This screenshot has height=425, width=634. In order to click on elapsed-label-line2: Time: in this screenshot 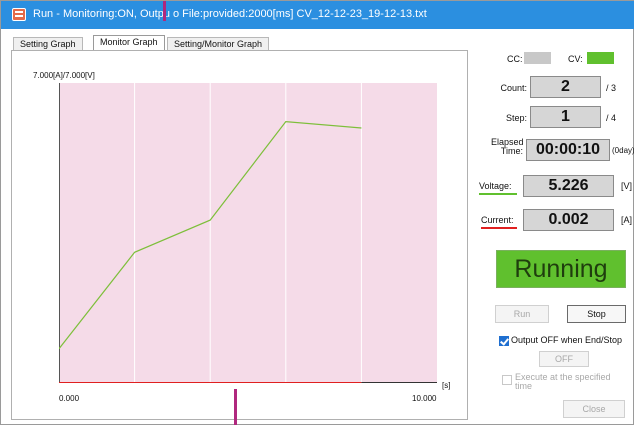, I will do `click(511, 151)`.